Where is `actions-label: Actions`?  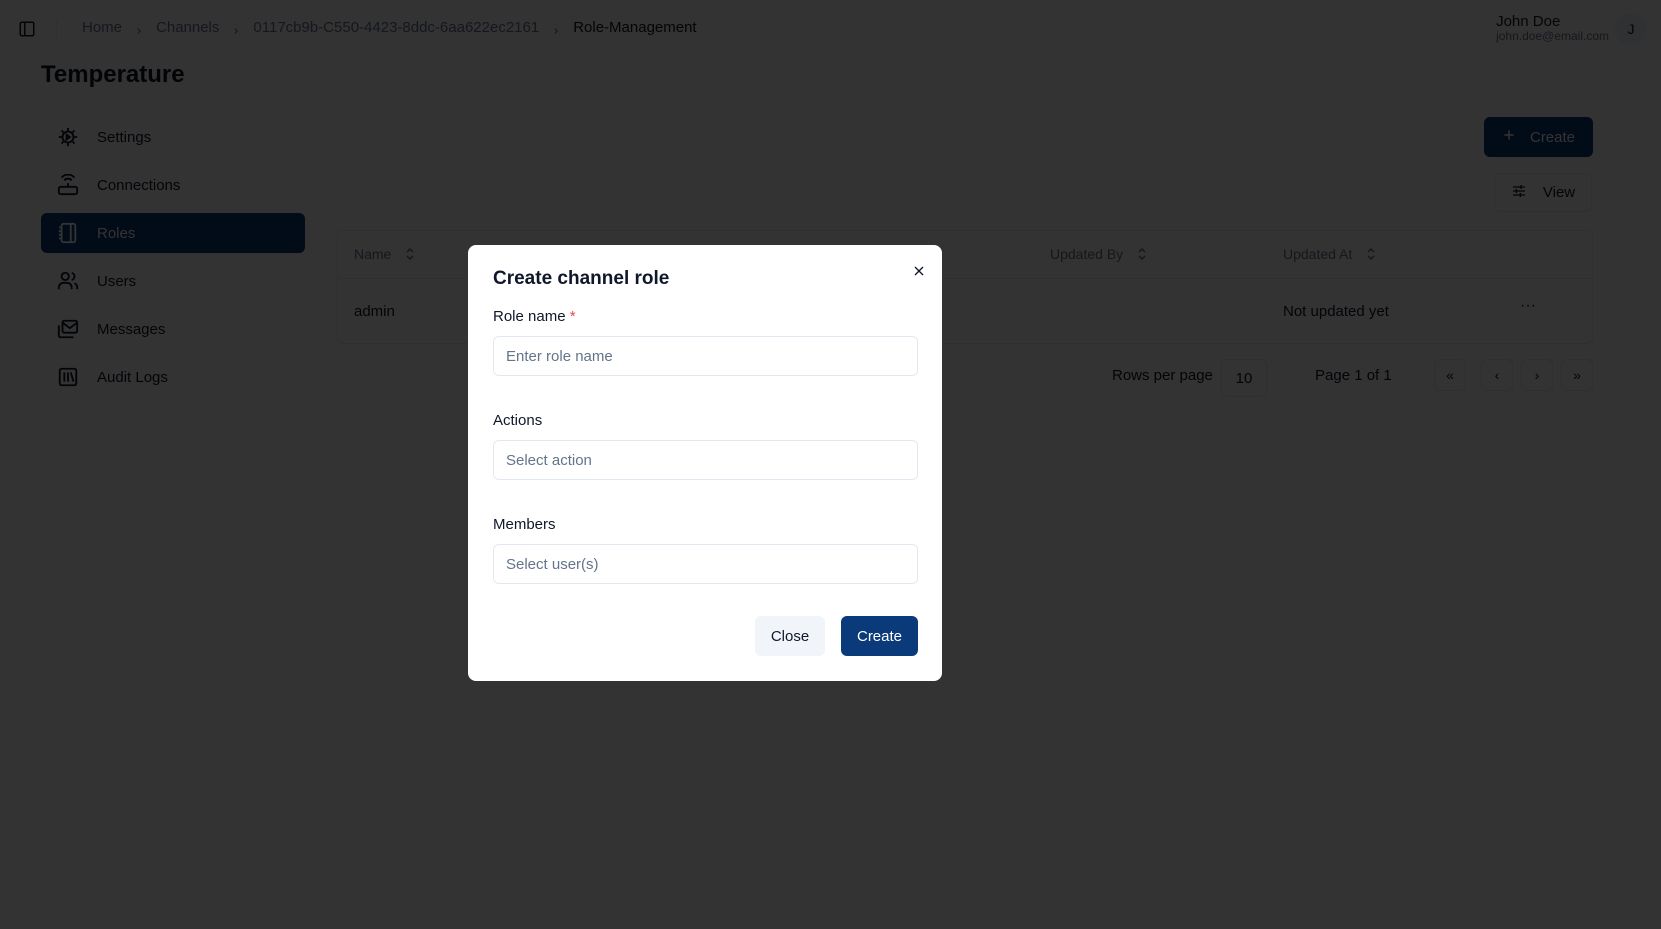
actions-label: Actions is located at coordinates (518, 420).